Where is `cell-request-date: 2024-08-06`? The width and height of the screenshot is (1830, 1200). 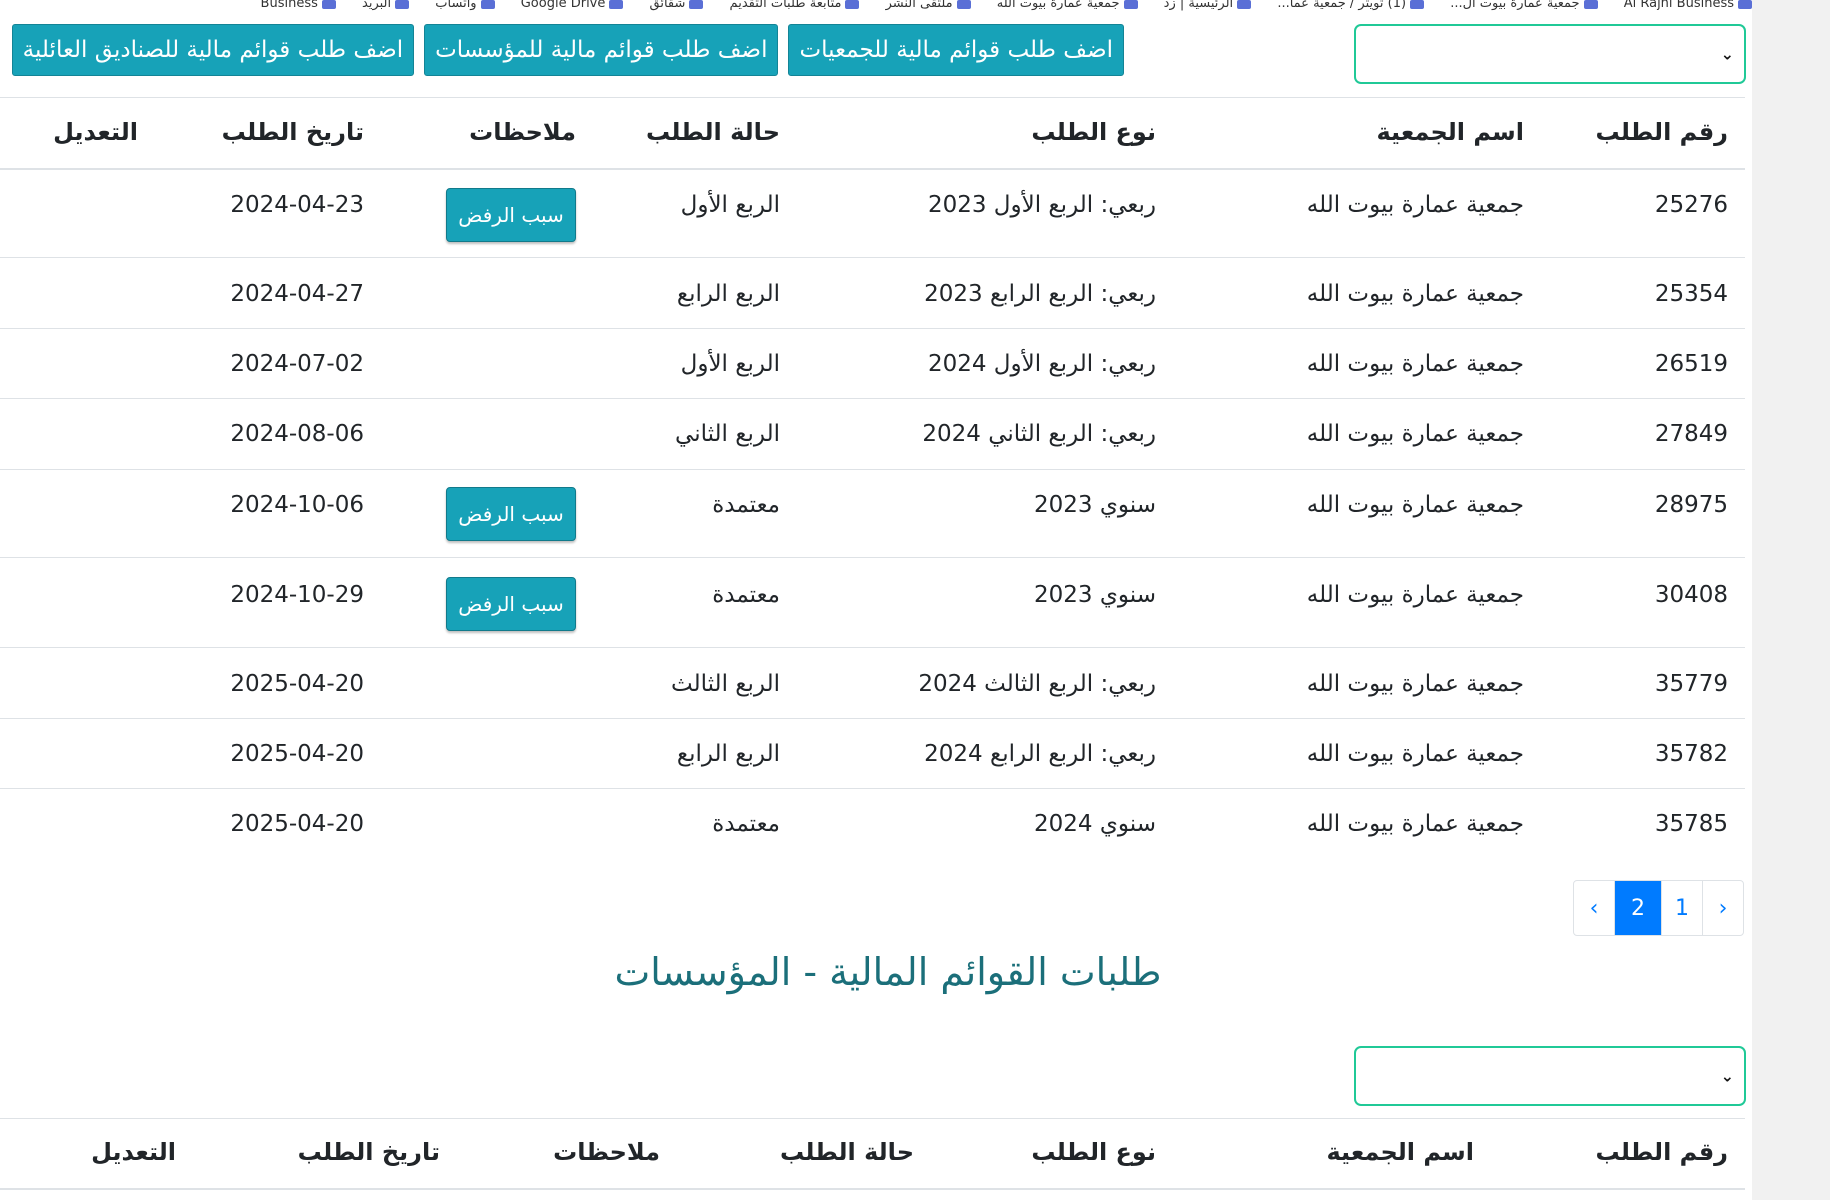
cell-request-date: 2024-08-06 is located at coordinates (297, 434).